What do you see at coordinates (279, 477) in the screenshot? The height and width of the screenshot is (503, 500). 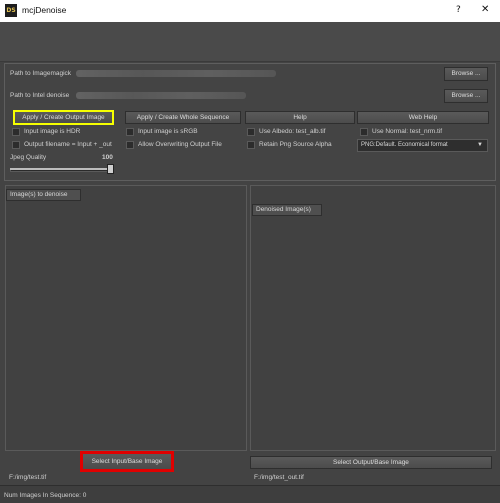 I see `output-path: F:/img/test_out.tif` at bounding box center [279, 477].